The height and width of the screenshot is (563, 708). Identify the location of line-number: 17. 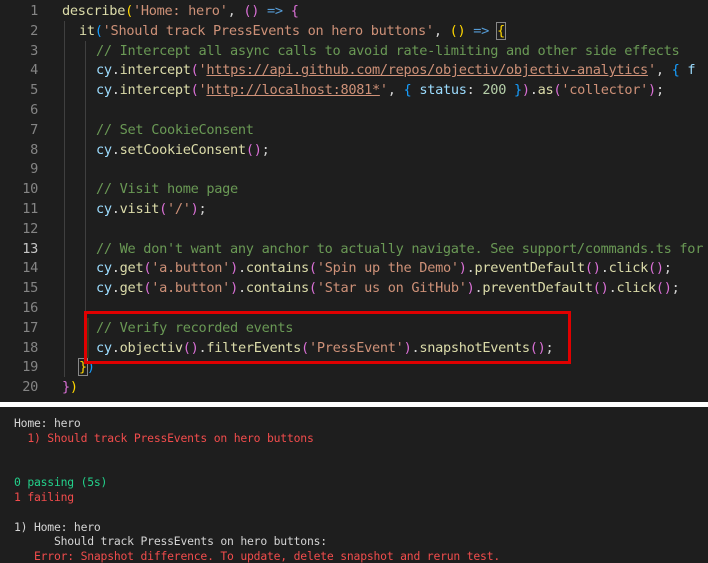
(30, 327).